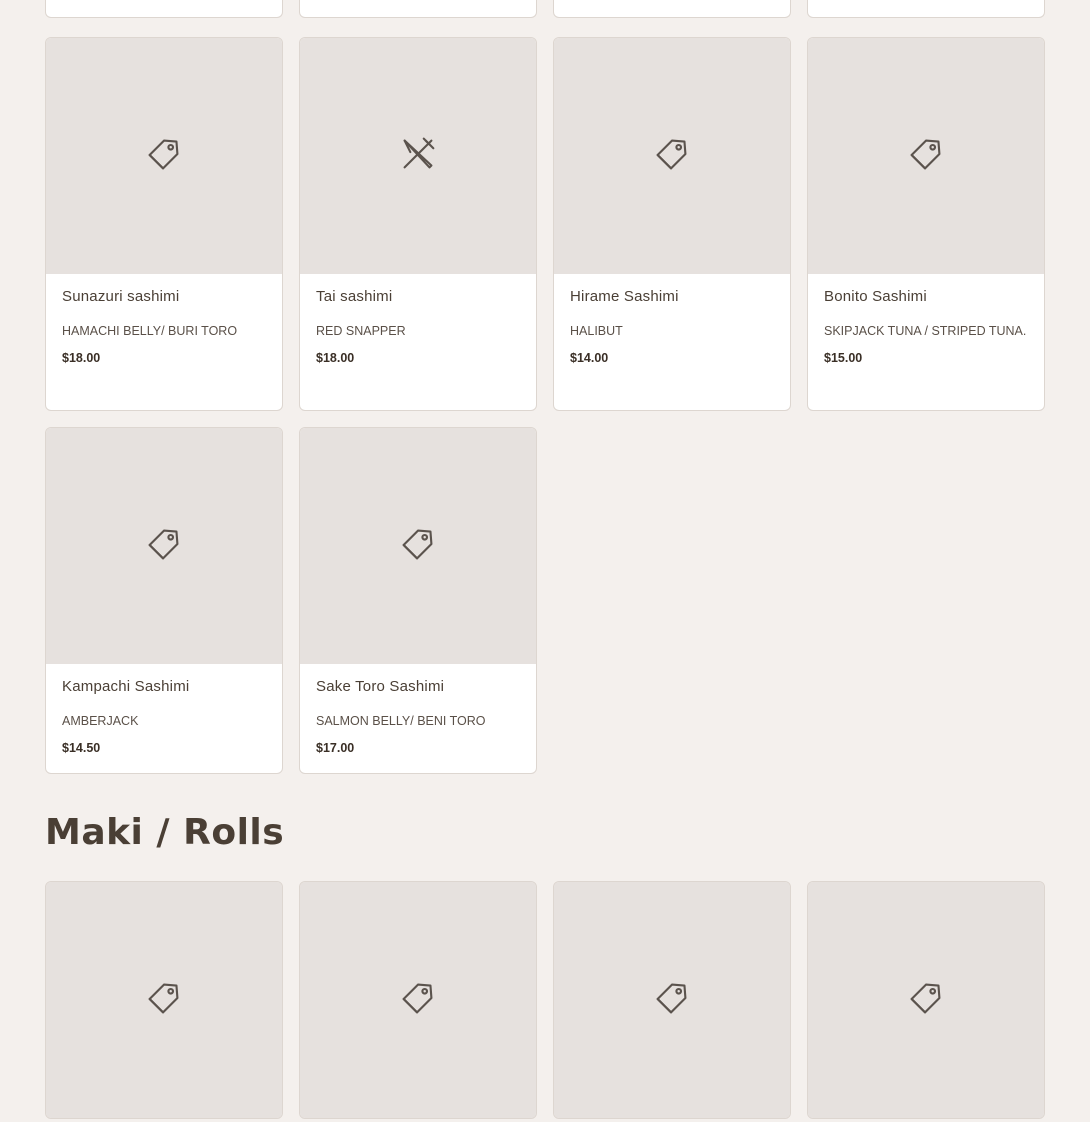  I want to click on menu-item-price: $14.00, so click(589, 358).